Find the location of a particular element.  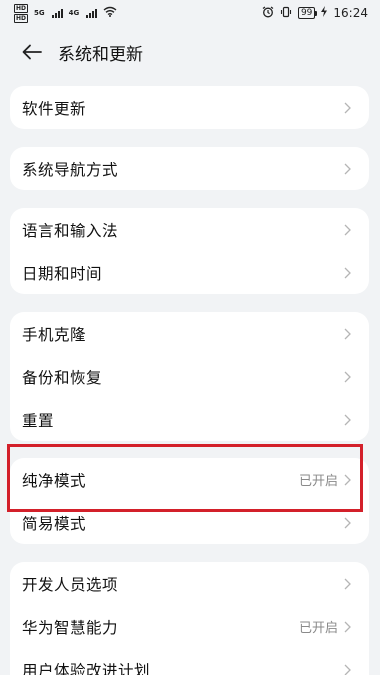

settings-item-huawei-ai: 华为智慧能力 已开启 is located at coordinates (189, 626).